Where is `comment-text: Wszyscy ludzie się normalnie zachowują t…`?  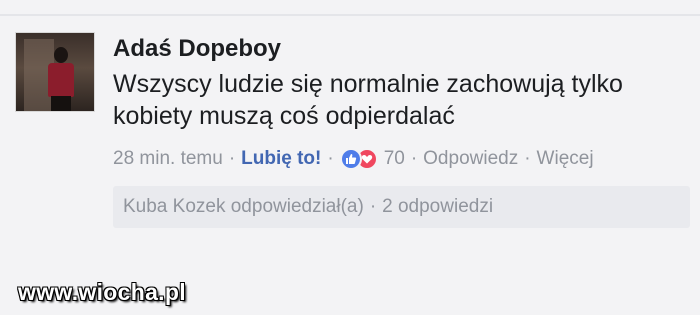 comment-text: Wszyscy ludzie się normalnie zachowują t… is located at coordinates (368, 100).